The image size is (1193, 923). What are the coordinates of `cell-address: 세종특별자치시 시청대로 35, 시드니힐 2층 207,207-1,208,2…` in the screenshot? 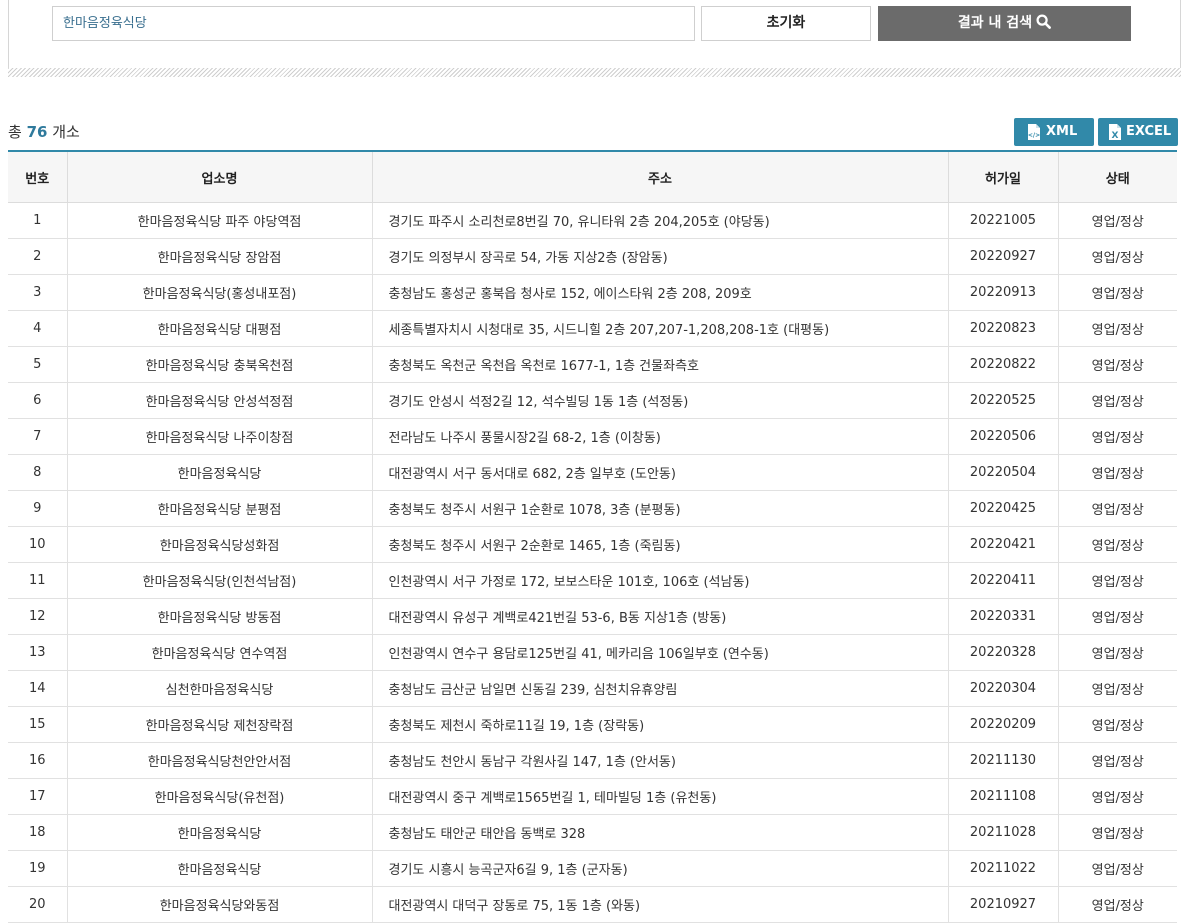 It's located at (660, 328).